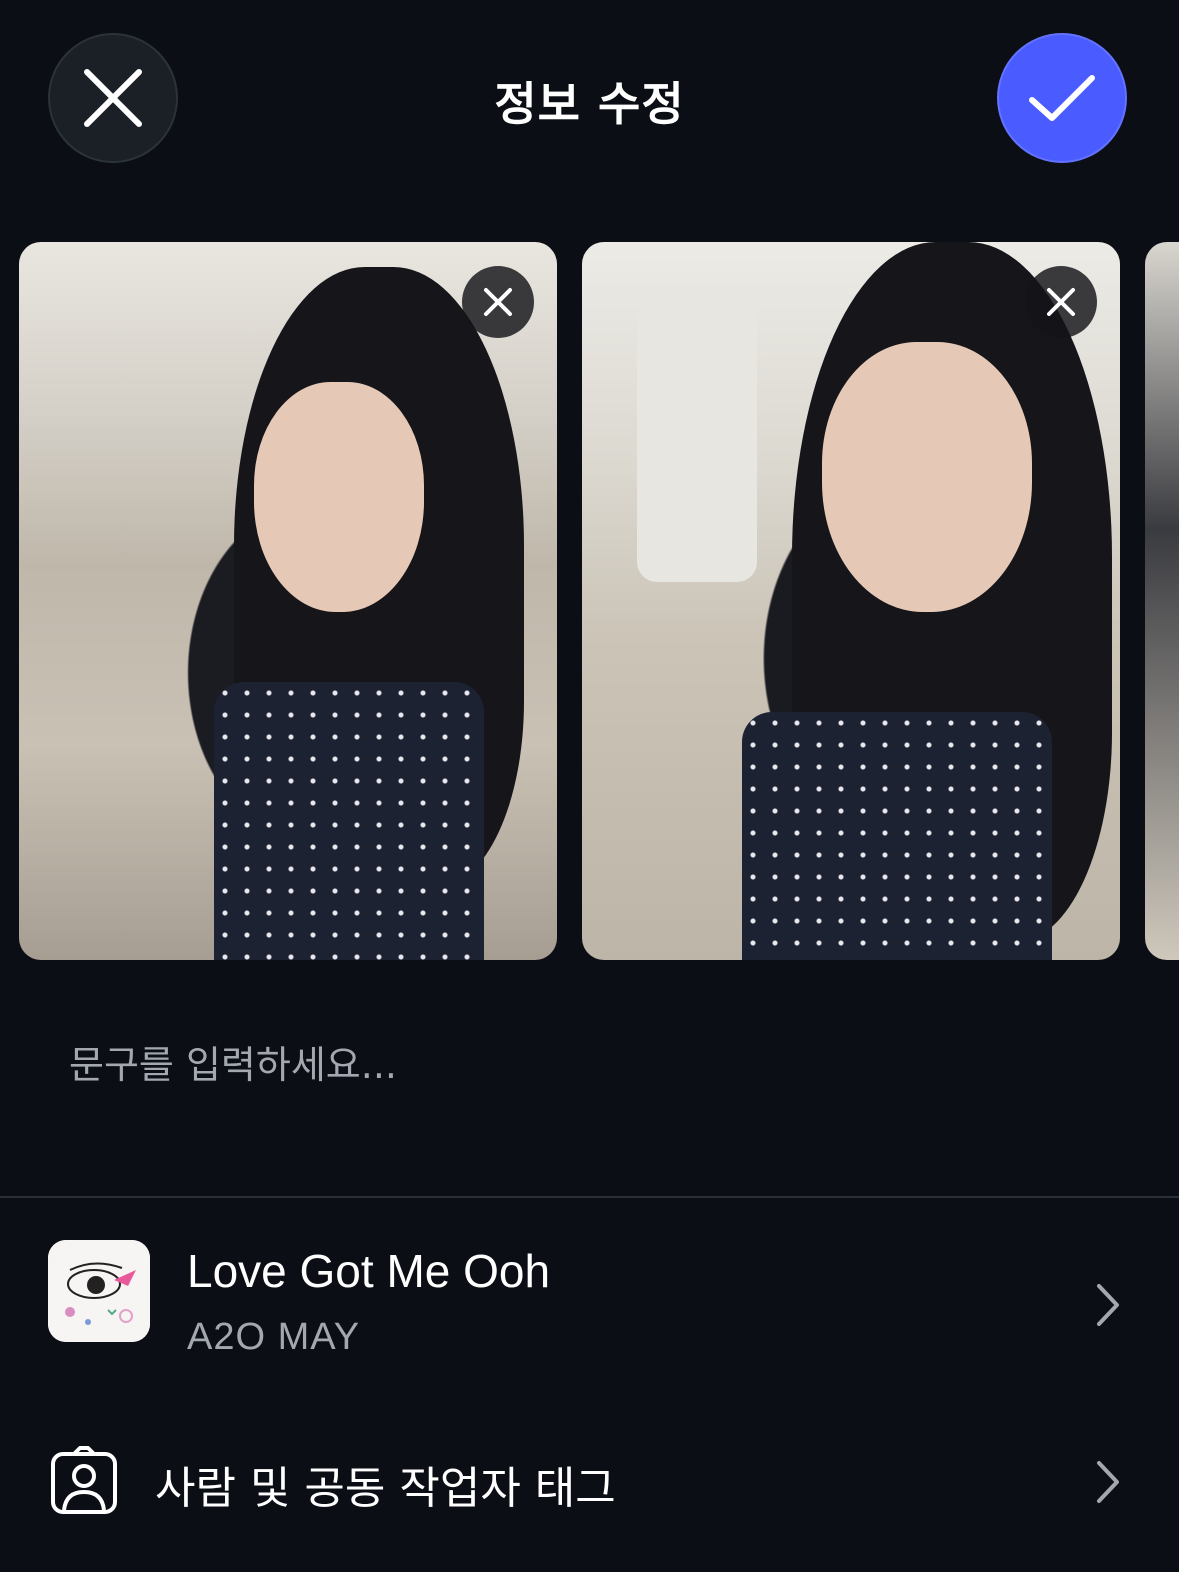 The width and height of the screenshot is (1179, 1572). What do you see at coordinates (697, 442) in the screenshot?
I see `photo-pillar` at bounding box center [697, 442].